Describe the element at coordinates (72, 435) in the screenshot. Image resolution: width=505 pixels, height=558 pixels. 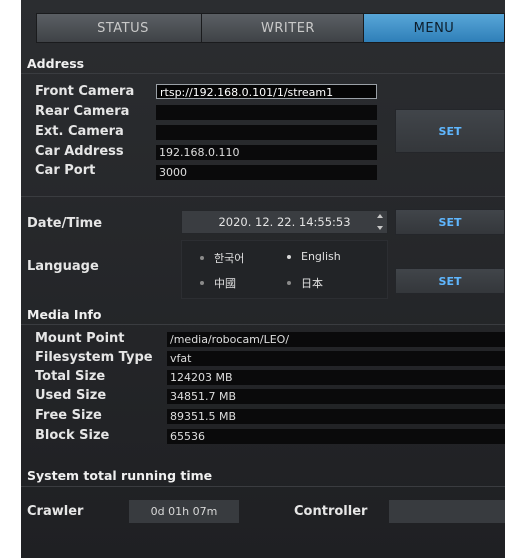
I see `block-size-label: Block Size` at that location.